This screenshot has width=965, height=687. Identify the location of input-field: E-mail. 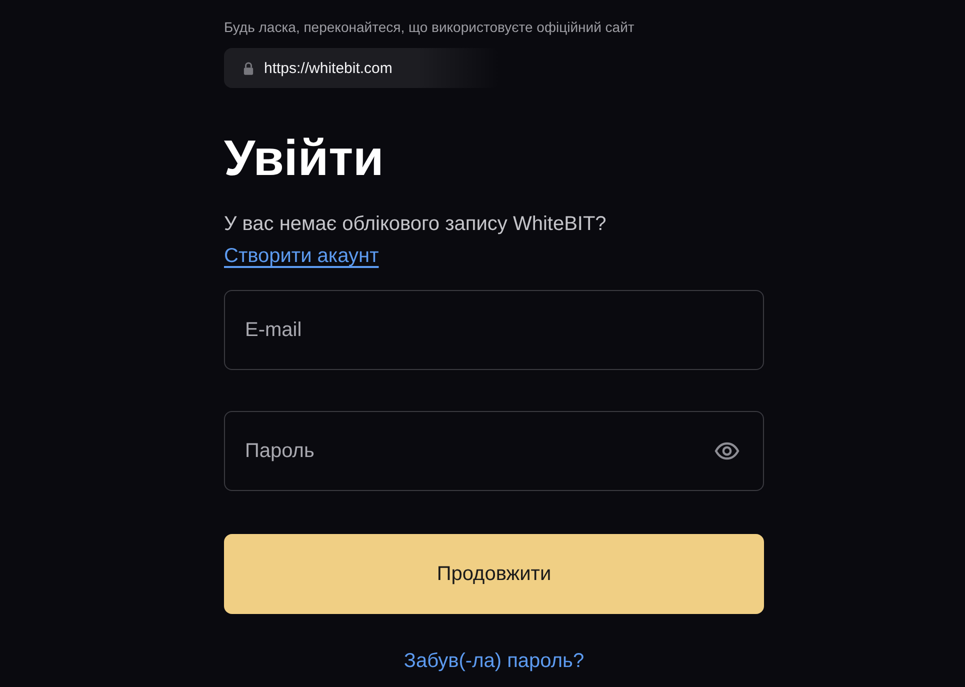
(494, 330).